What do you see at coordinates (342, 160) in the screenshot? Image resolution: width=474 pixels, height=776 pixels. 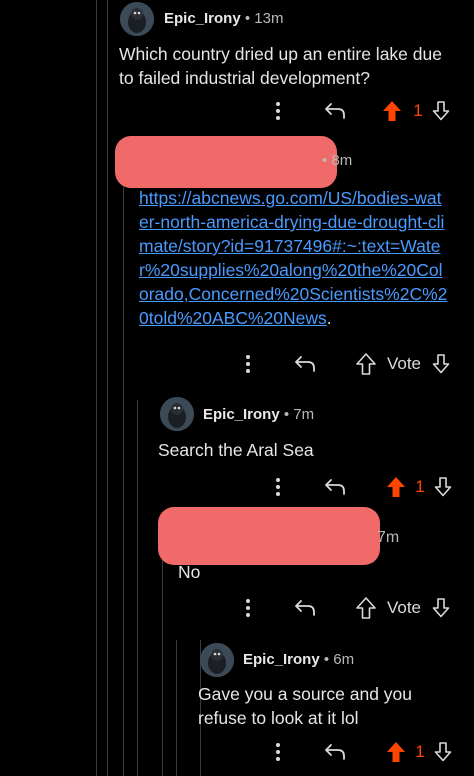 I see `timestamp: 8m` at bounding box center [342, 160].